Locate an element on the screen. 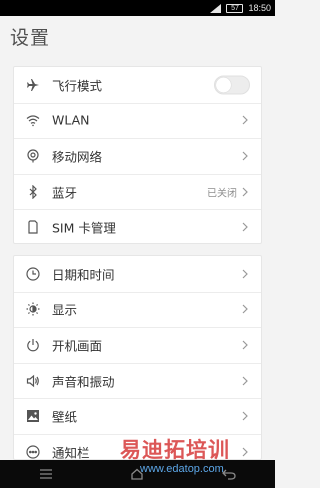  speaker-icon is located at coordinates (33, 381).